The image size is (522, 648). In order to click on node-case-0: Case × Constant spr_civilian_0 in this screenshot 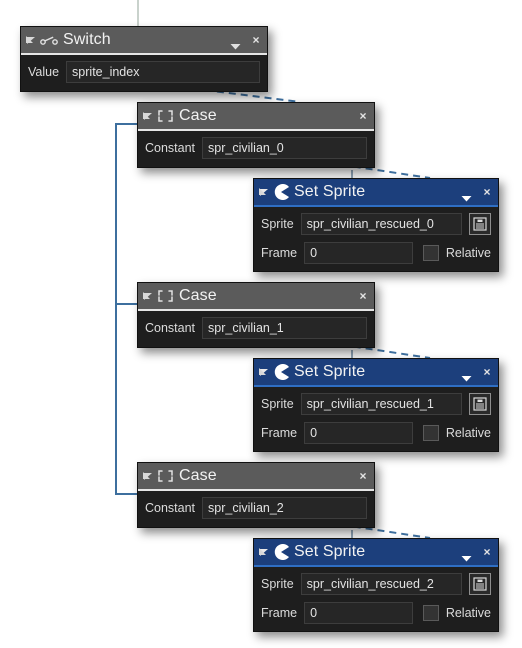, I will do `click(256, 135)`.